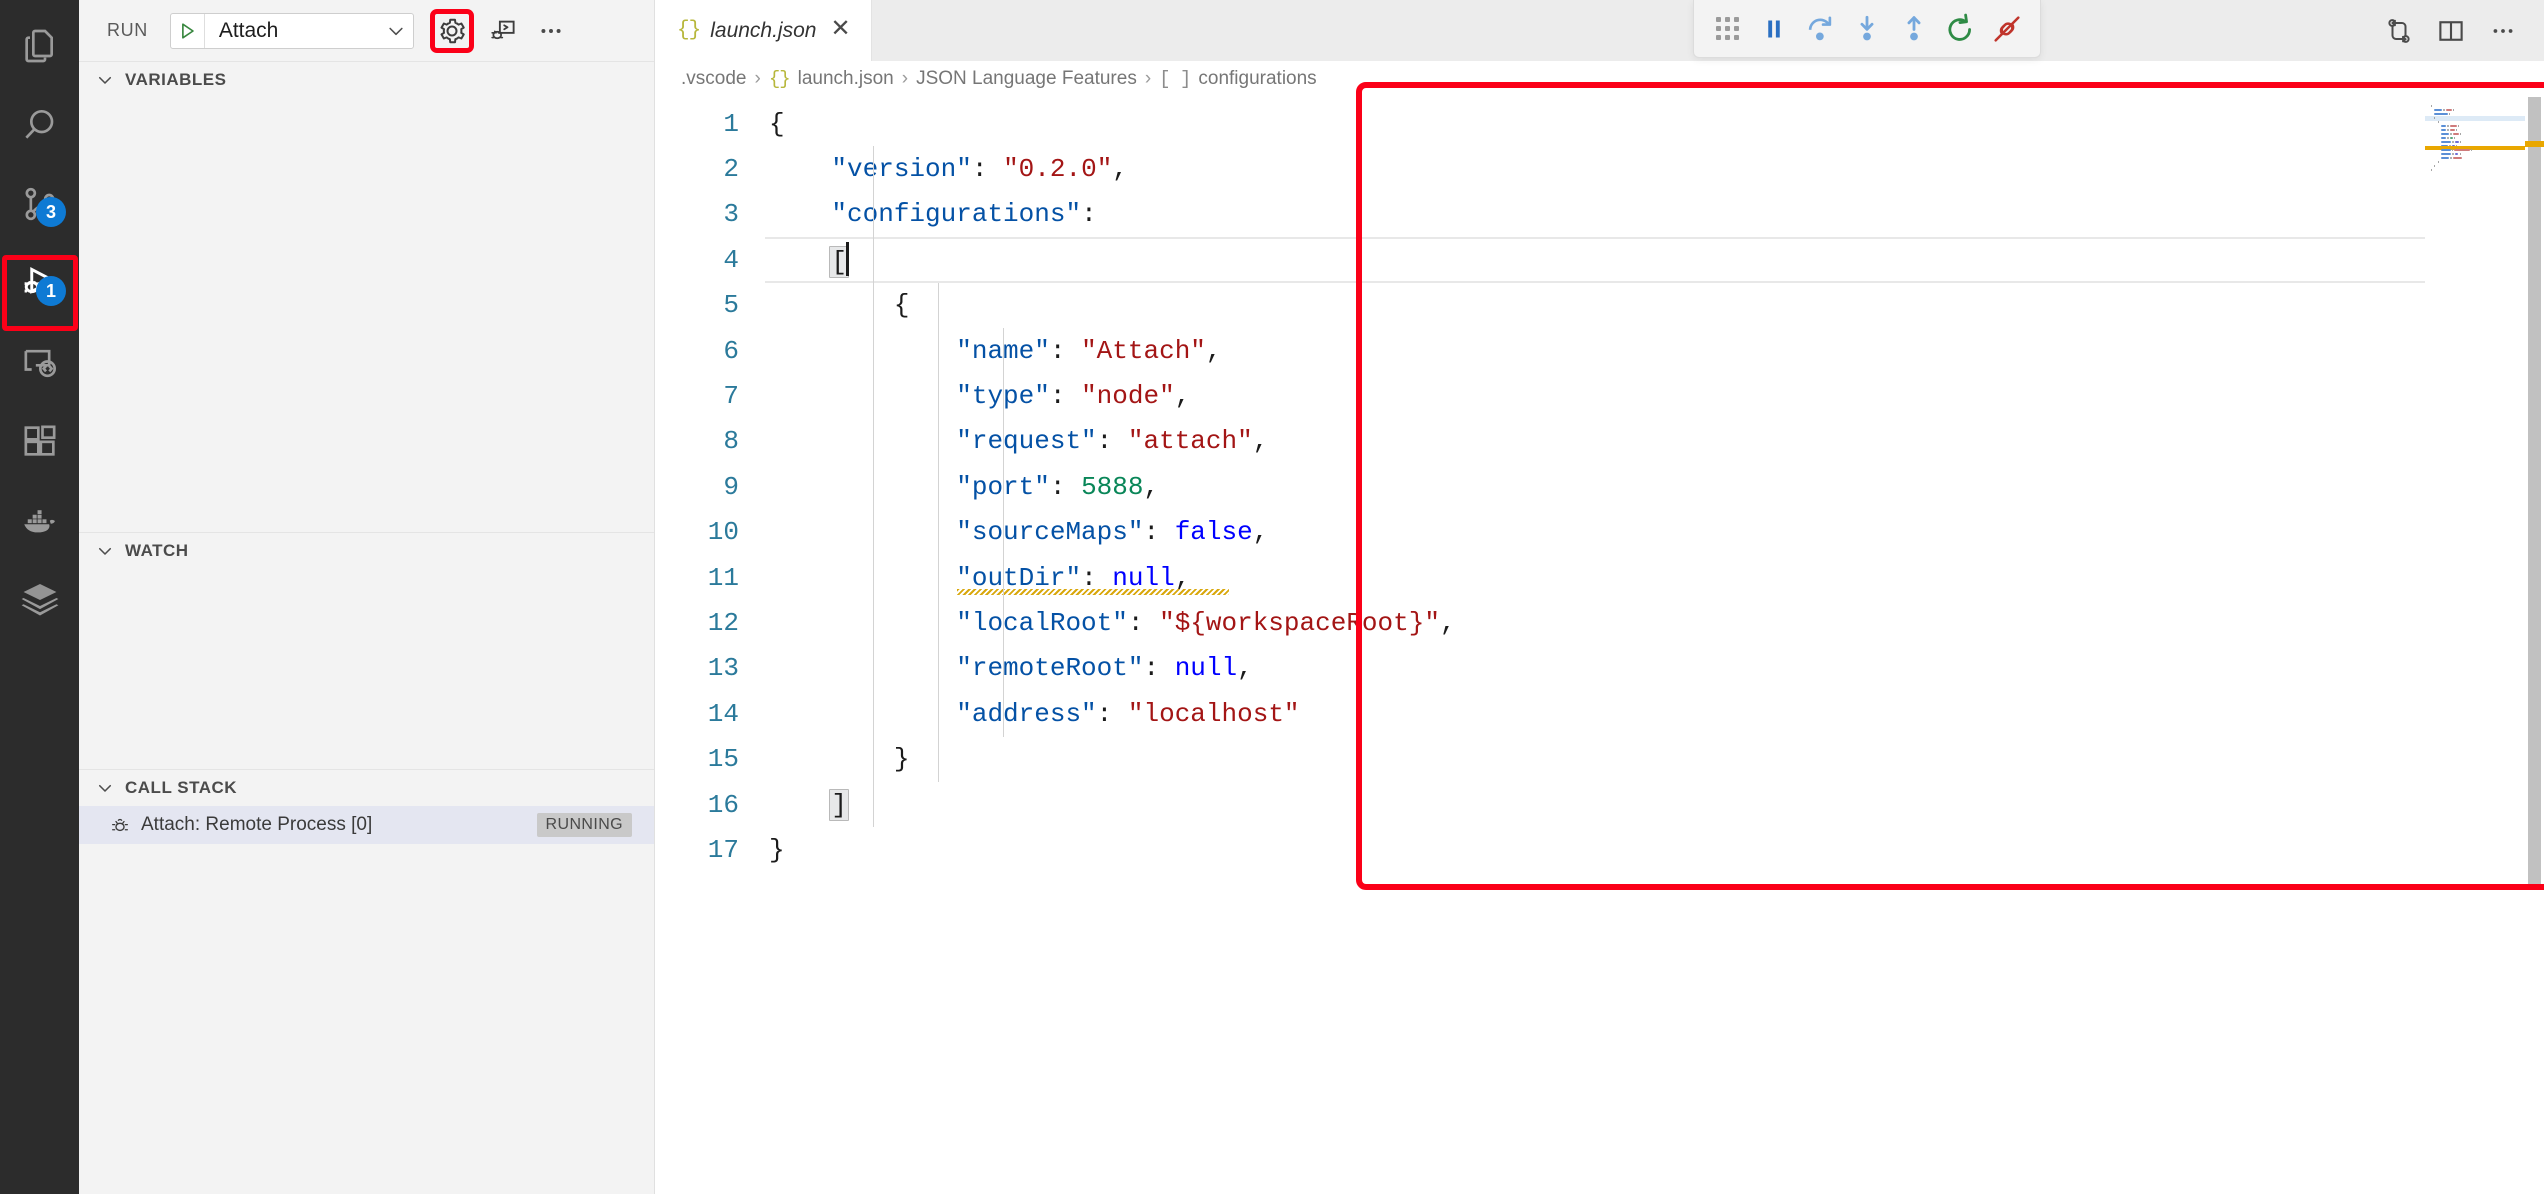 This screenshot has width=2544, height=1194. I want to click on breadcrumb-label-0: .vscode, so click(714, 78).